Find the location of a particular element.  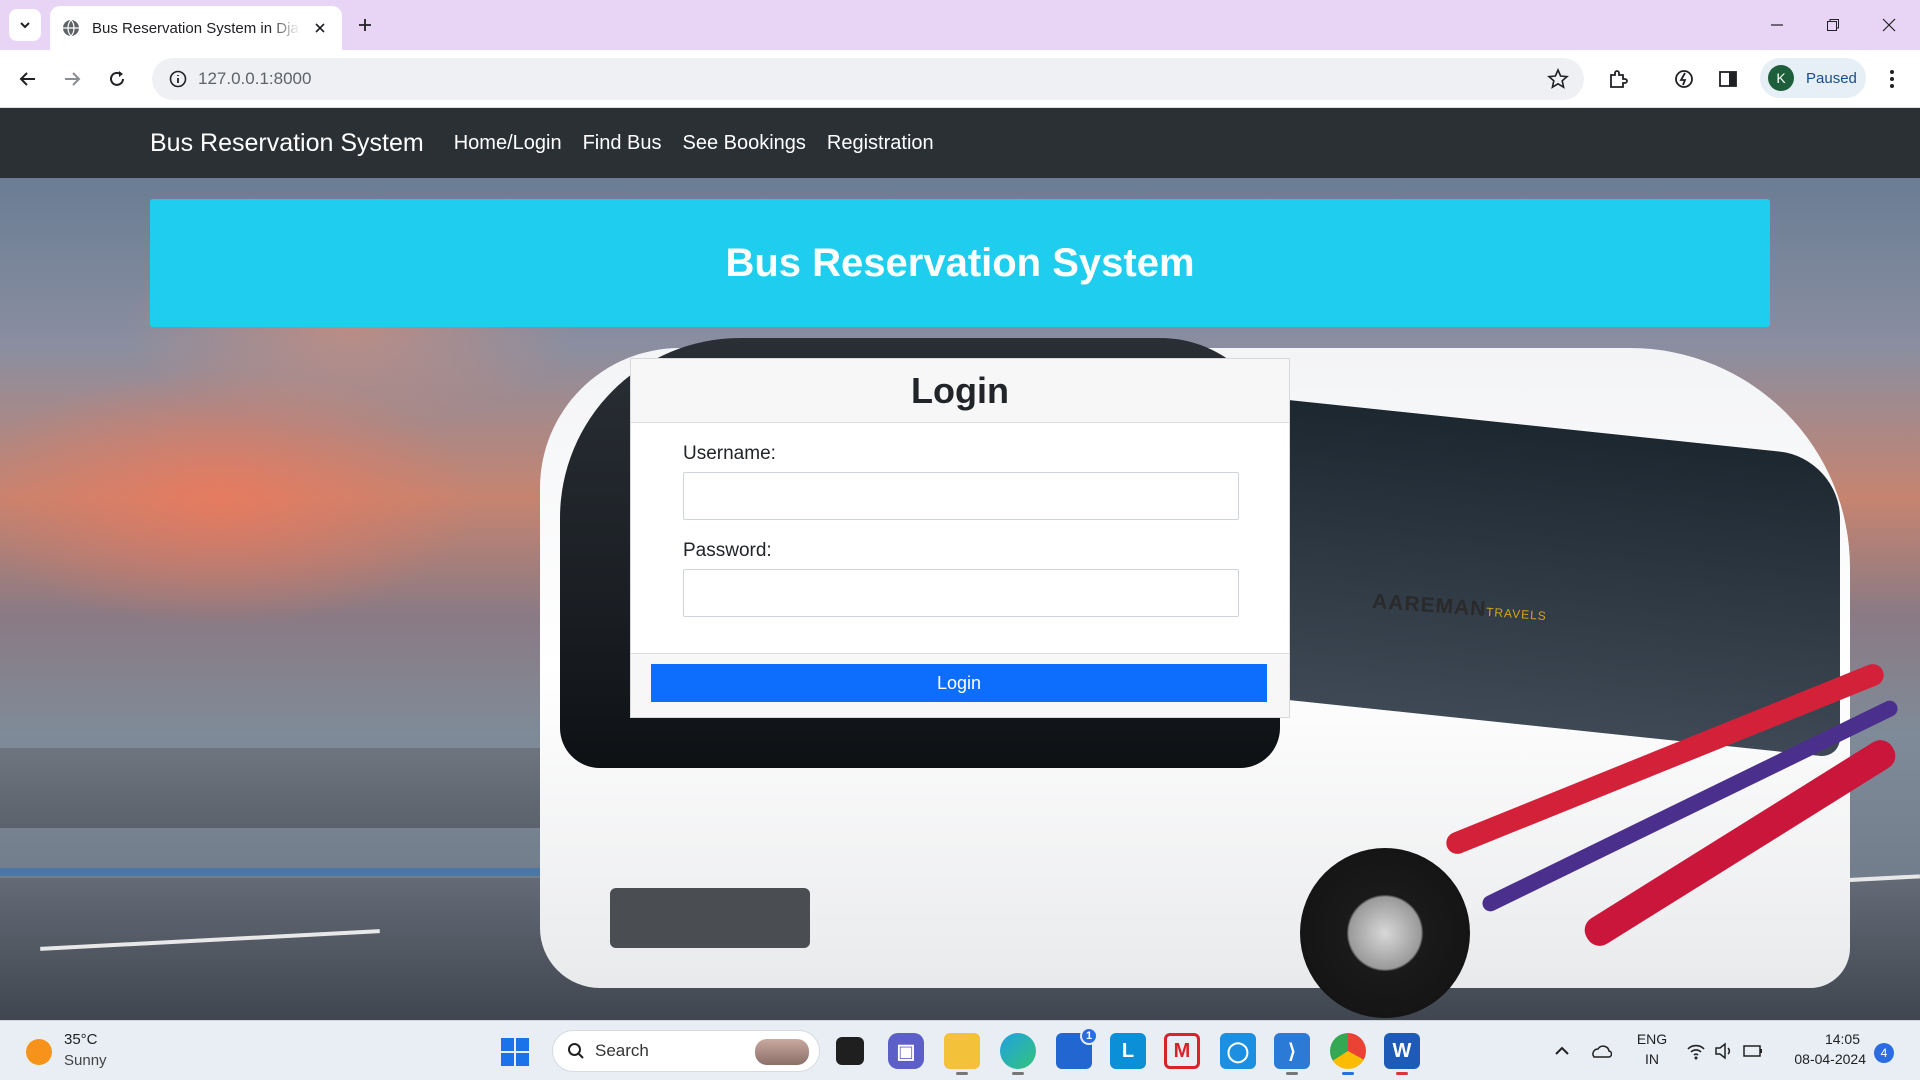

restore-icon is located at coordinates (1833, 25).